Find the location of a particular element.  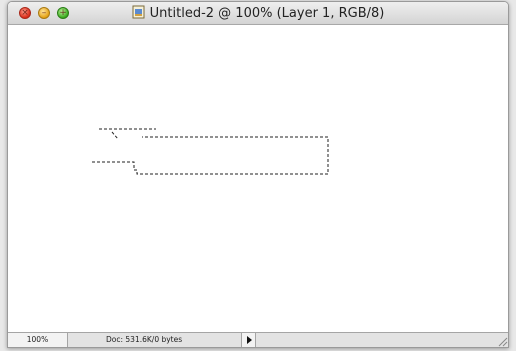

document-icon is located at coordinates (138, 12).